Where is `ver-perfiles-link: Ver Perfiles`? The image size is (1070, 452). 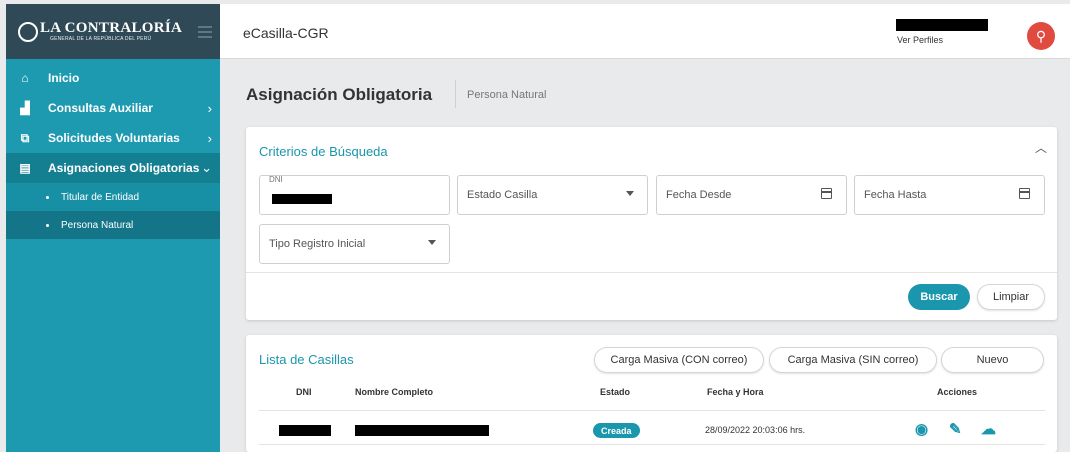
ver-perfiles-link: Ver Perfiles is located at coordinates (920, 40).